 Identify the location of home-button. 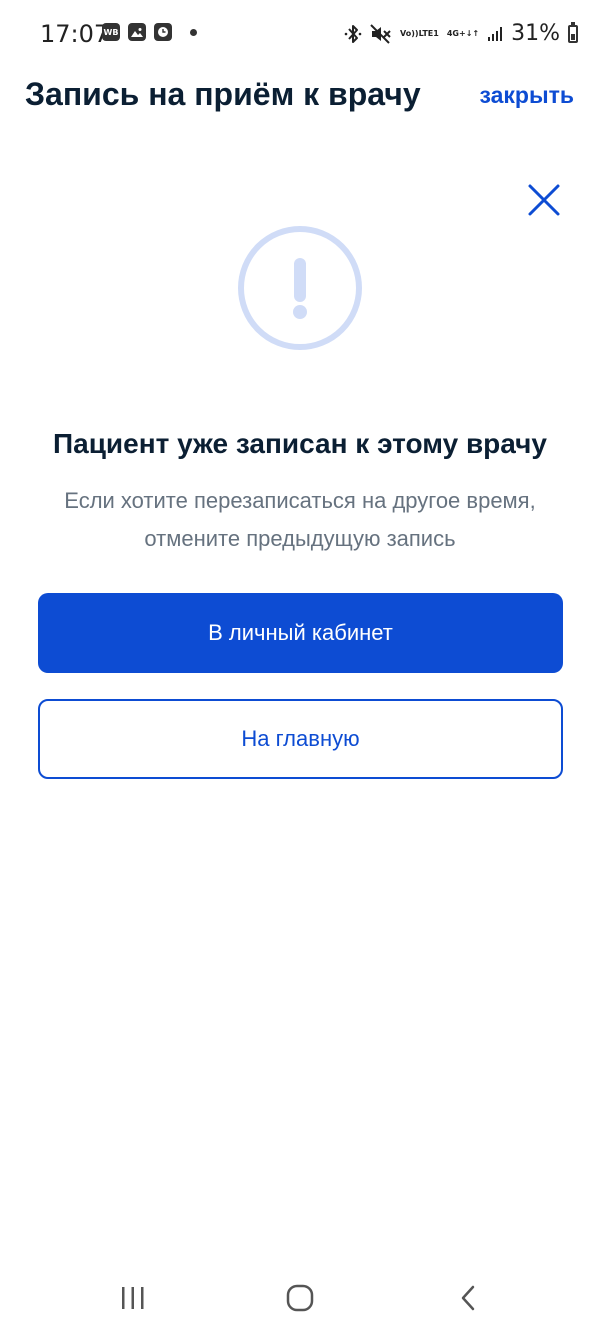
(300, 1298).